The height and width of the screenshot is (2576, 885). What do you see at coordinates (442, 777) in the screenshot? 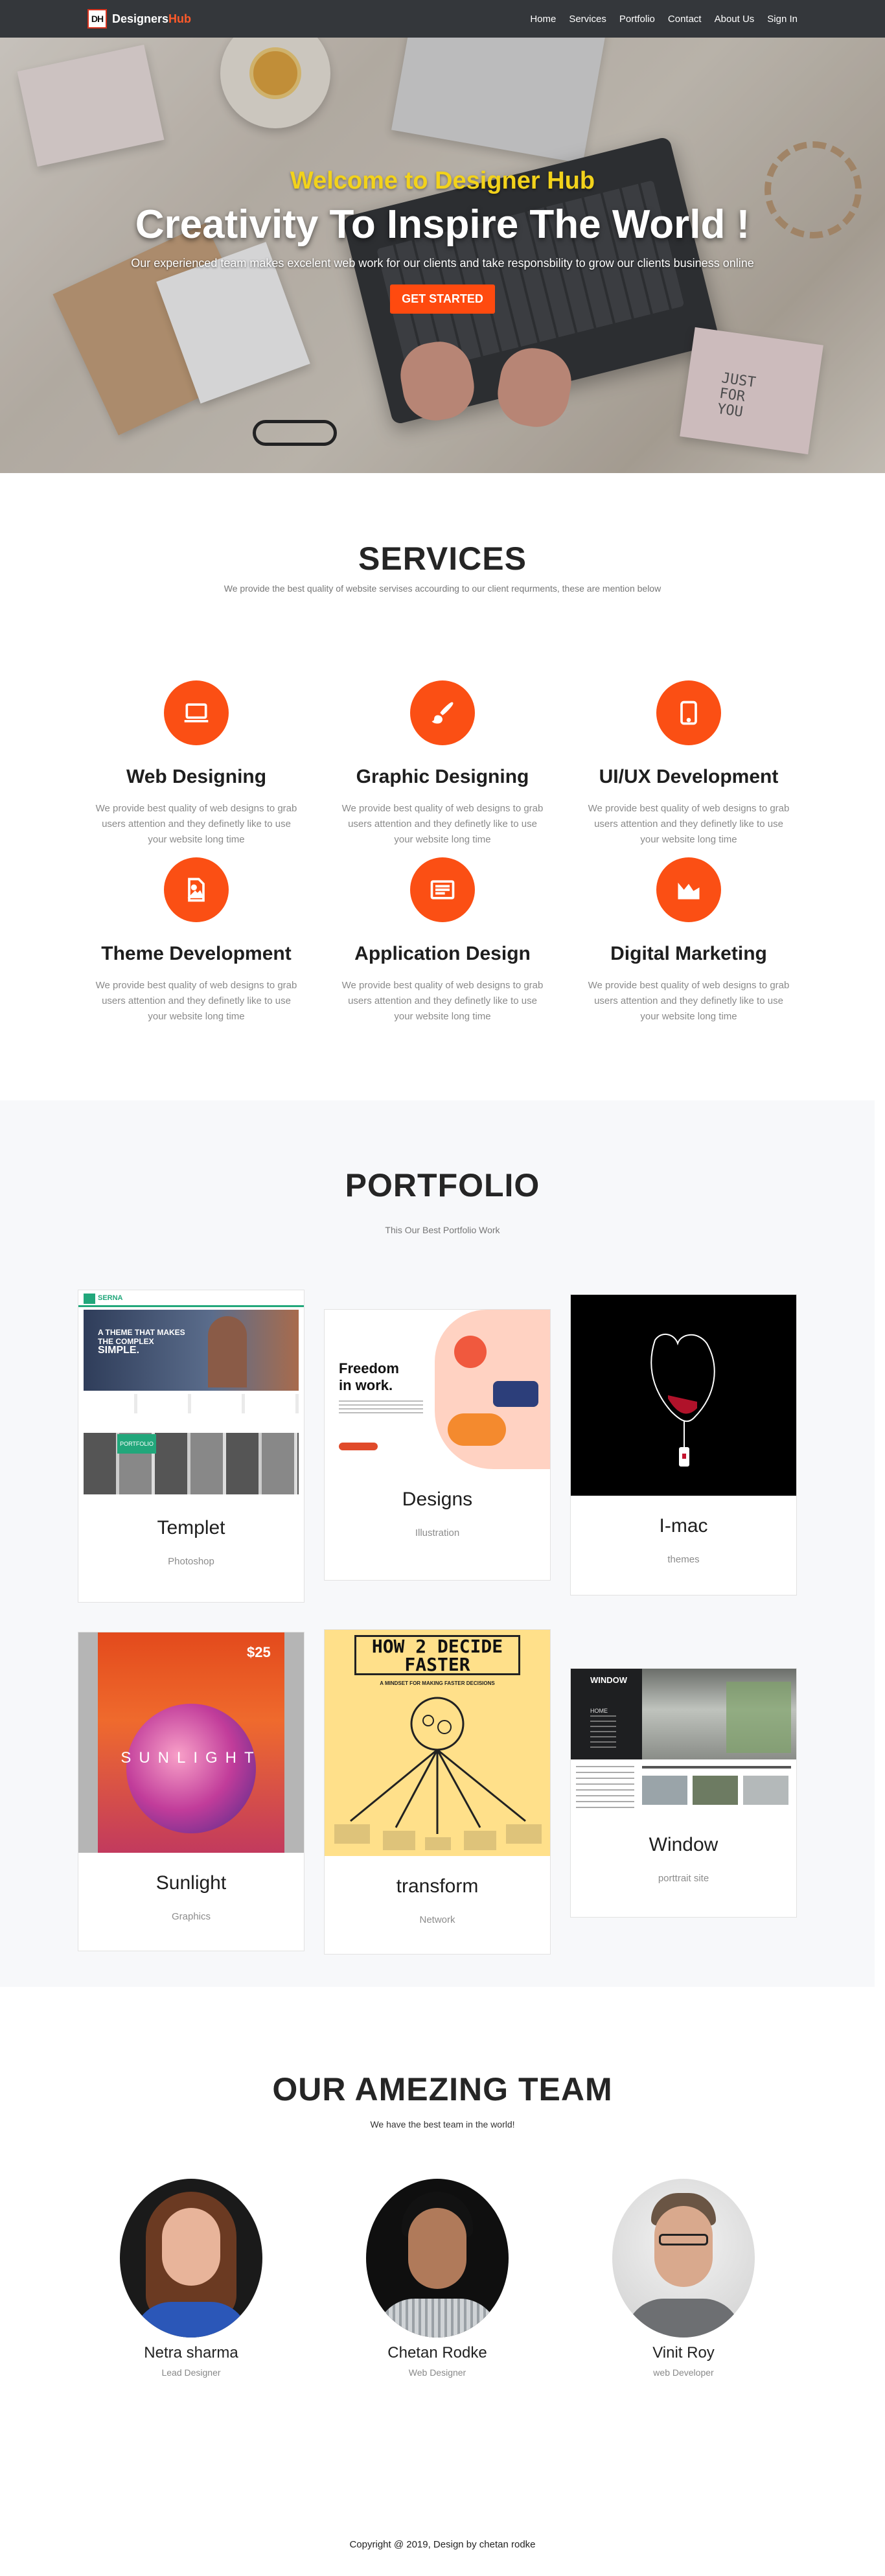
I see `service-name: Graphic Designing` at bounding box center [442, 777].